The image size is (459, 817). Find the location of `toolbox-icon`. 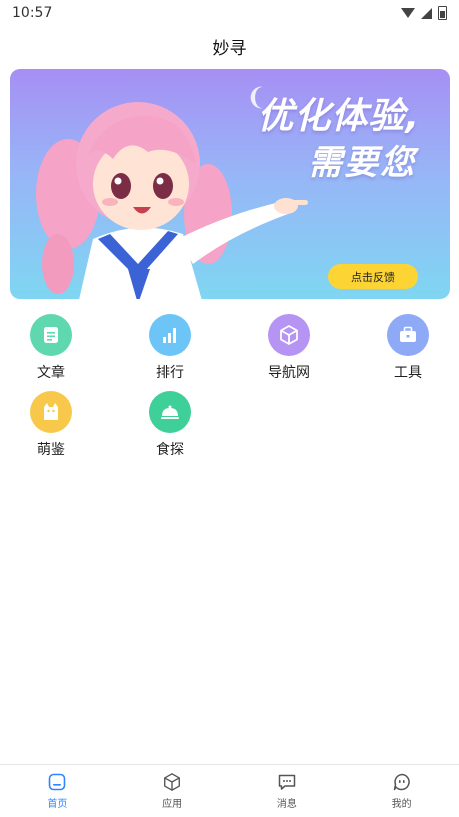

toolbox-icon is located at coordinates (408, 335).